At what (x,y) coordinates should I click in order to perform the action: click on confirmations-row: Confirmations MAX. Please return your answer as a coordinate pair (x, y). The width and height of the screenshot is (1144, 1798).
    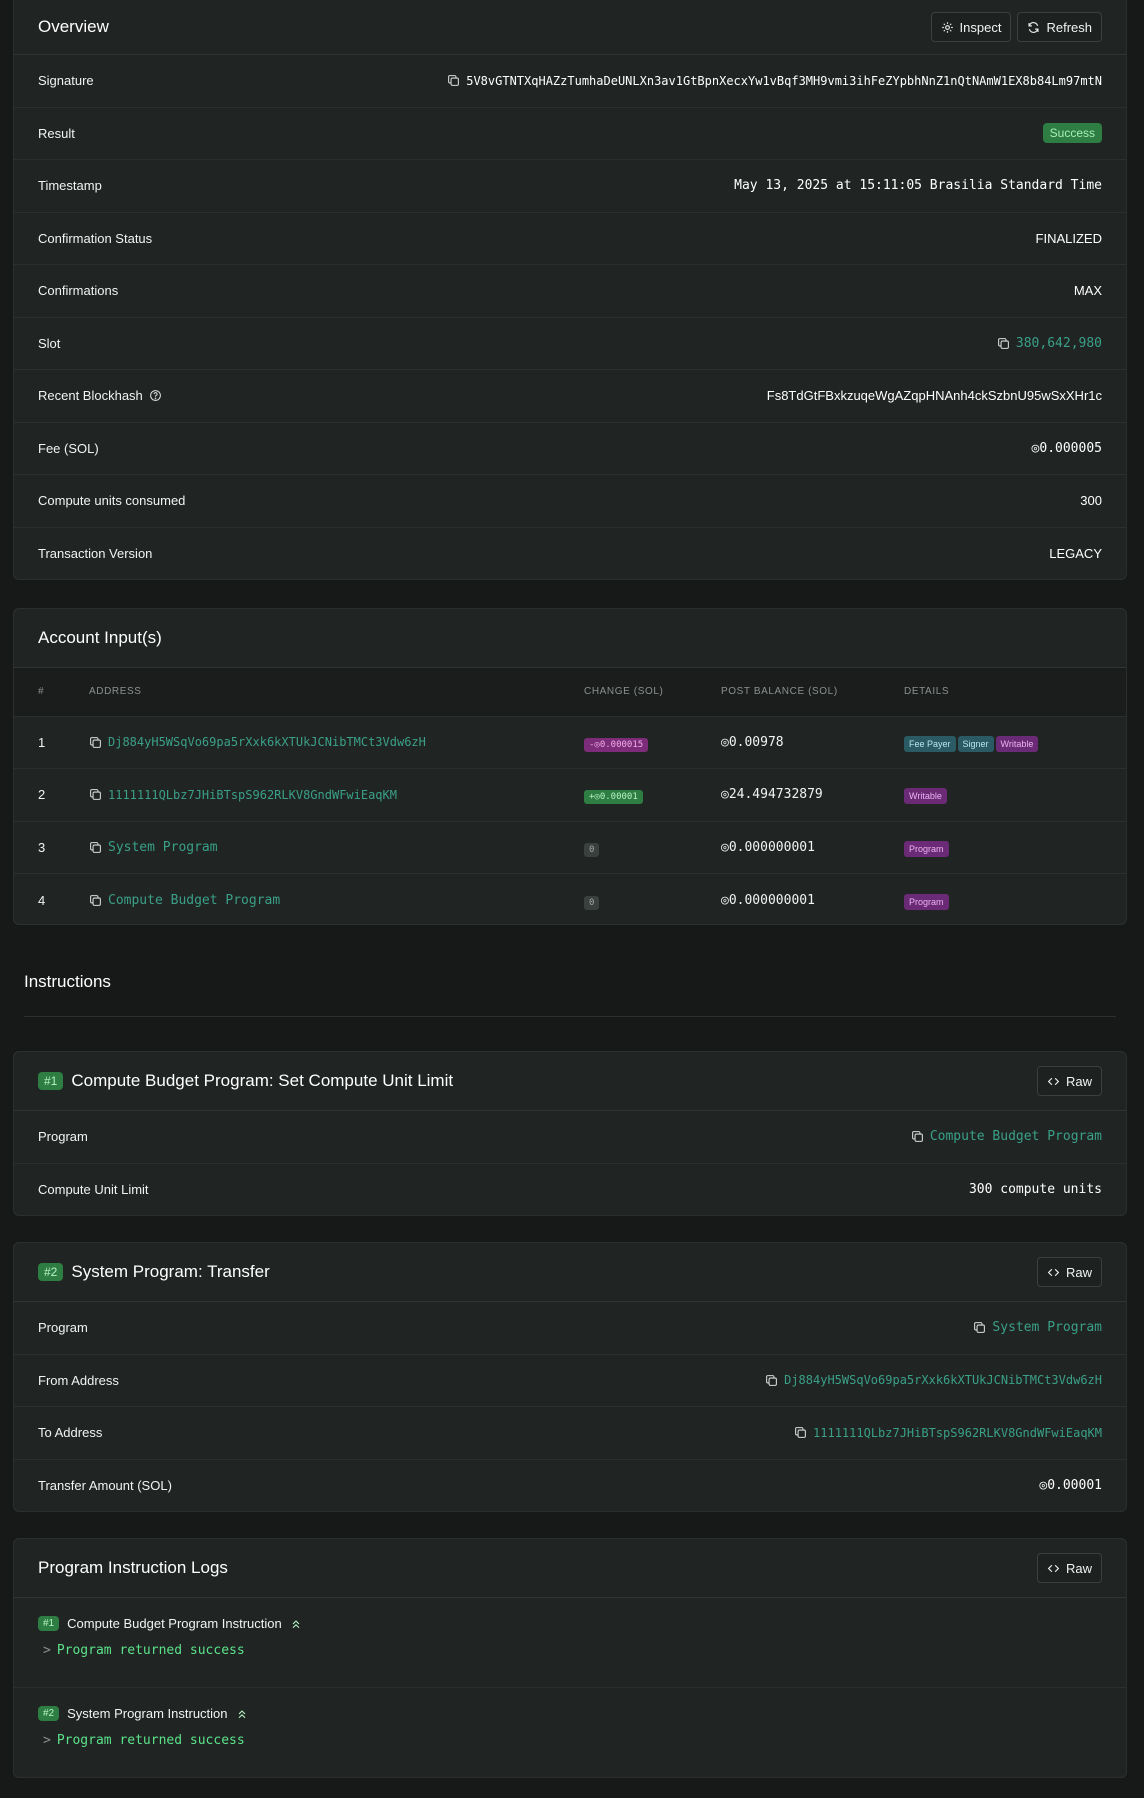
    Looking at the image, I should click on (570, 291).